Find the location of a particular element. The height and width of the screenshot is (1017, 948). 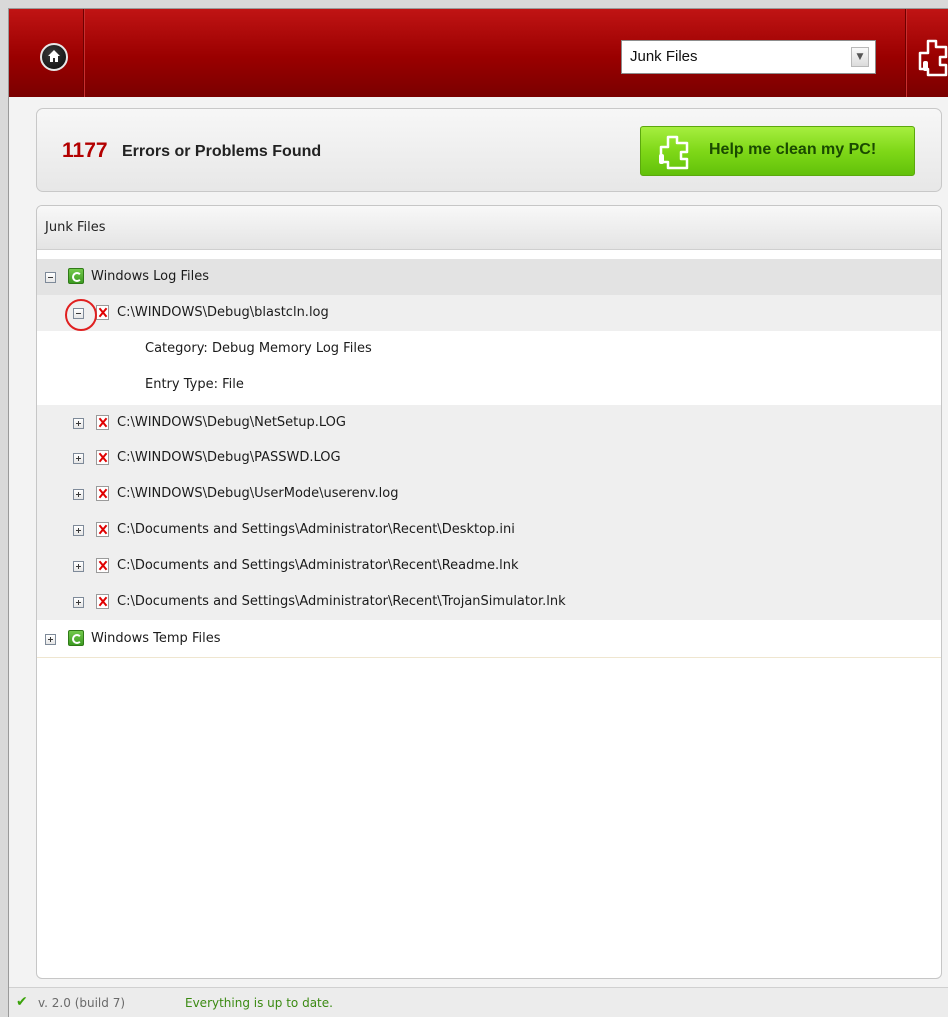

tree-item-expanded: C:\WINDOWS\Debug\blastcln.log is located at coordinates (489, 313).